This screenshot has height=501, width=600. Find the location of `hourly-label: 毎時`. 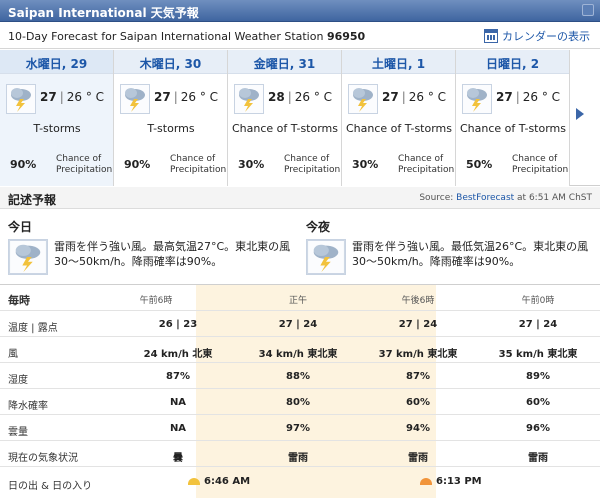

hourly-label: 毎時 is located at coordinates (19, 300).